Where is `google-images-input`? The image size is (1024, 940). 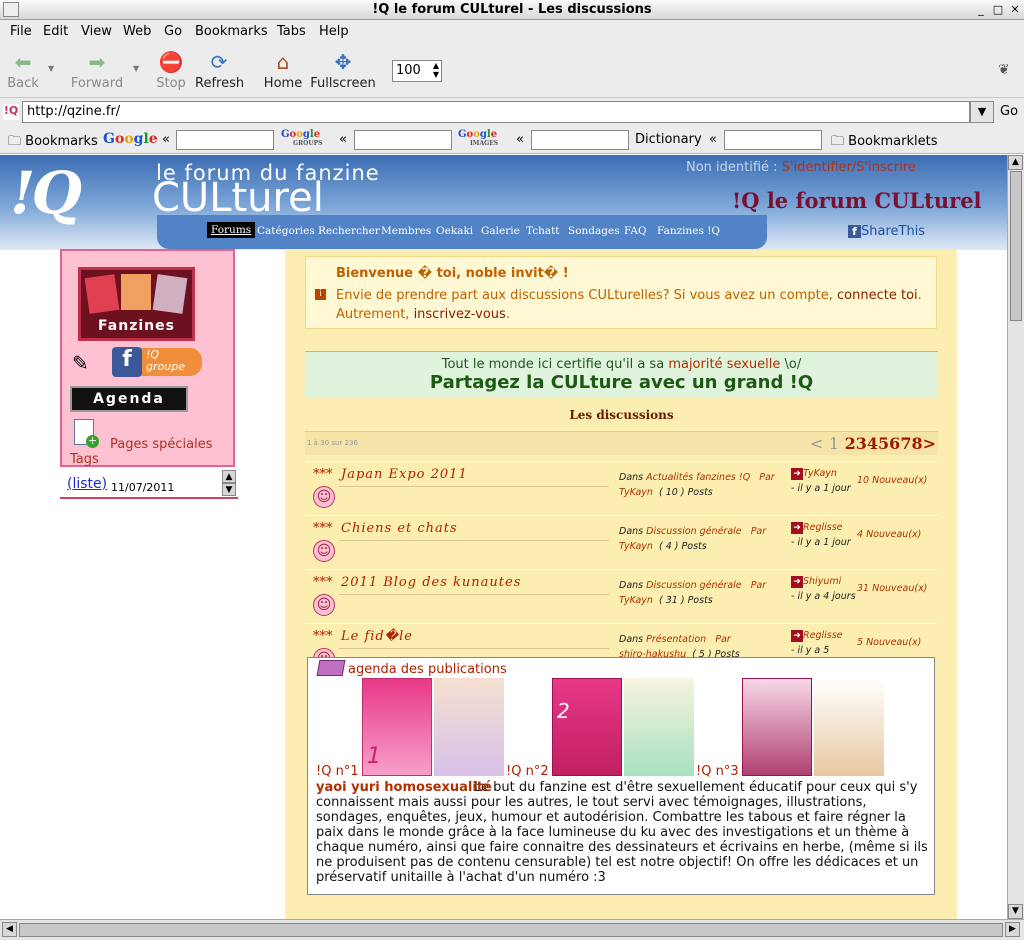 google-images-input is located at coordinates (580, 140).